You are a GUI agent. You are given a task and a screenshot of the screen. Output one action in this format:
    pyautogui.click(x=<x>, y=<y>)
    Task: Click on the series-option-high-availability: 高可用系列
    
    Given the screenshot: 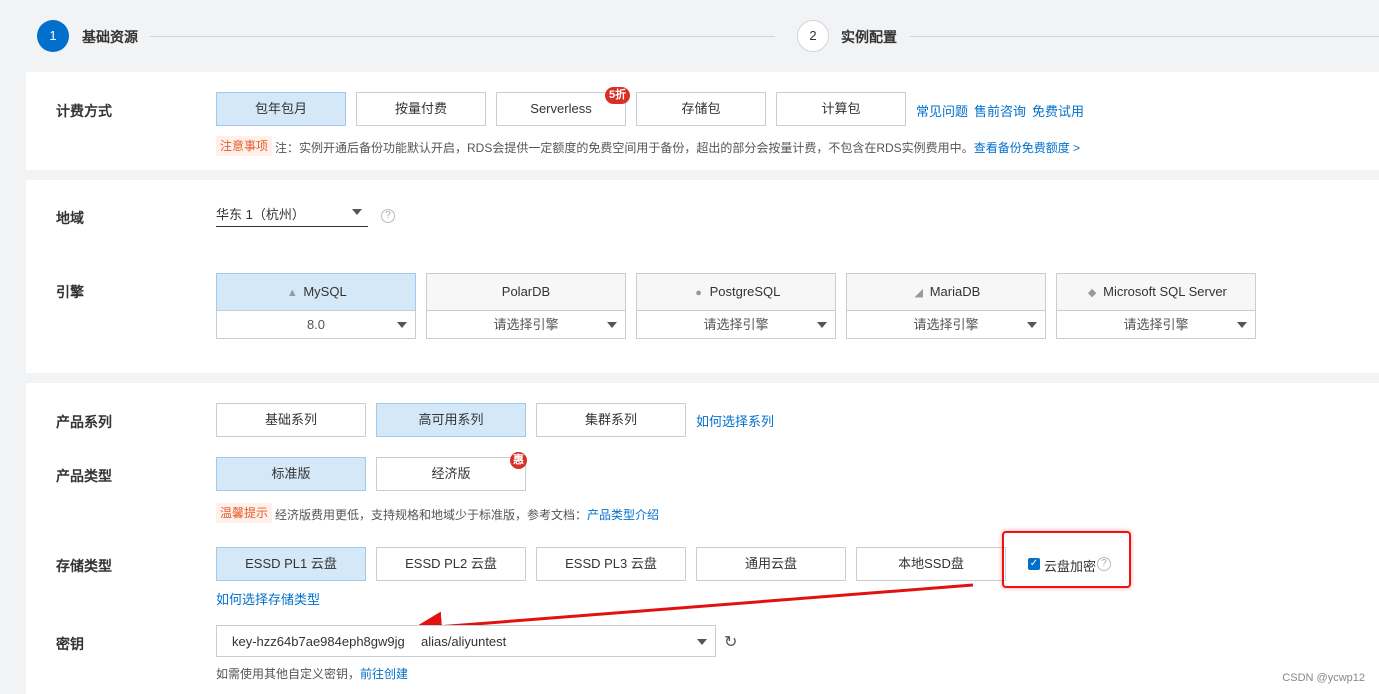 What is the action you would take?
    pyautogui.click(x=451, y=420)
    